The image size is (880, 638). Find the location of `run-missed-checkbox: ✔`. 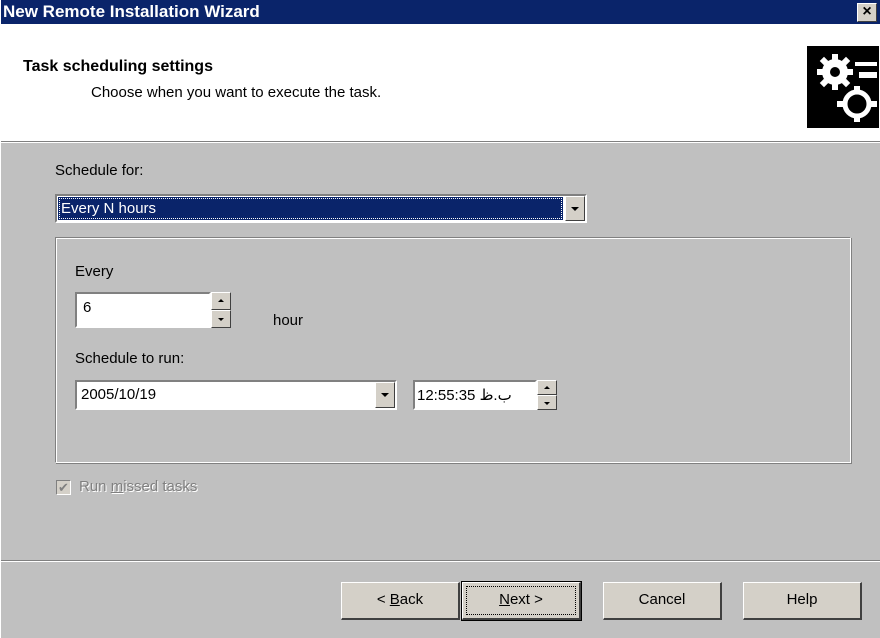

run-missed-checkbox: ✔ is located at coordinates (63, 487).